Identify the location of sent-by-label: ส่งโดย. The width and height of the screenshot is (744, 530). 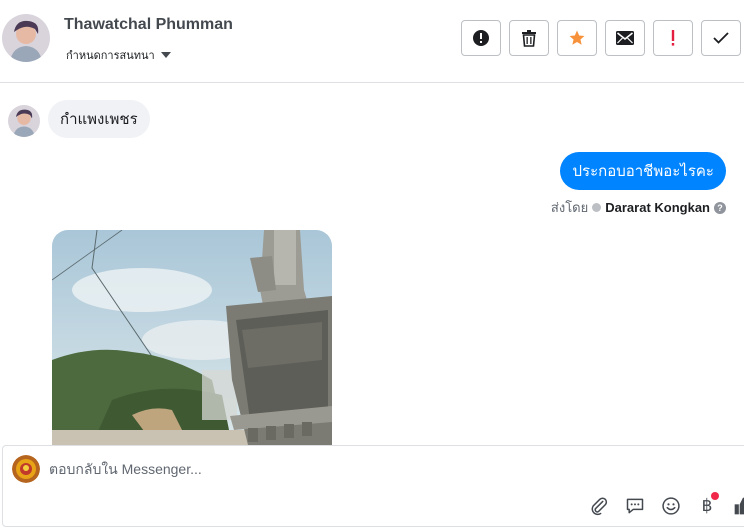
(569, 207).